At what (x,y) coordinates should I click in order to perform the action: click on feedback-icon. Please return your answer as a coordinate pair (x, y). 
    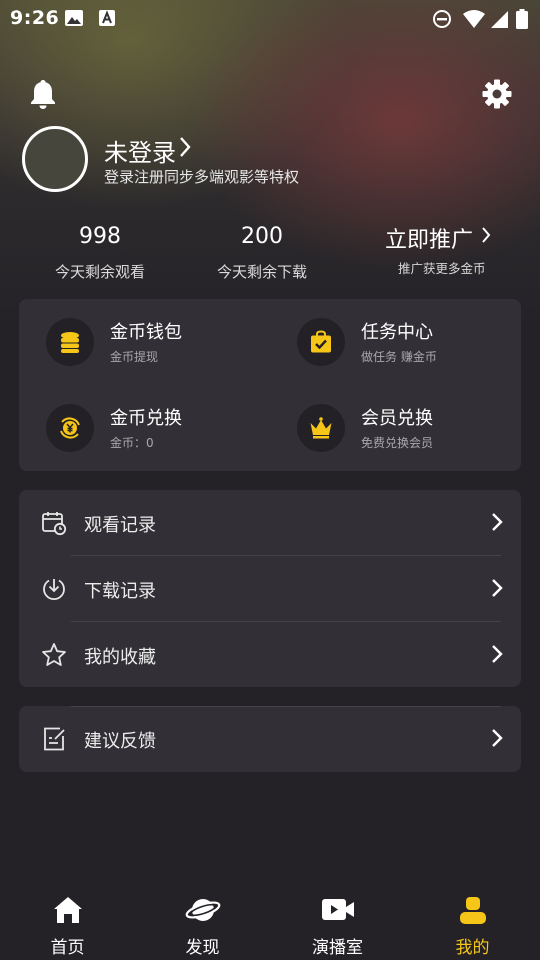
    Looking at the image, I should click on (54, 739).